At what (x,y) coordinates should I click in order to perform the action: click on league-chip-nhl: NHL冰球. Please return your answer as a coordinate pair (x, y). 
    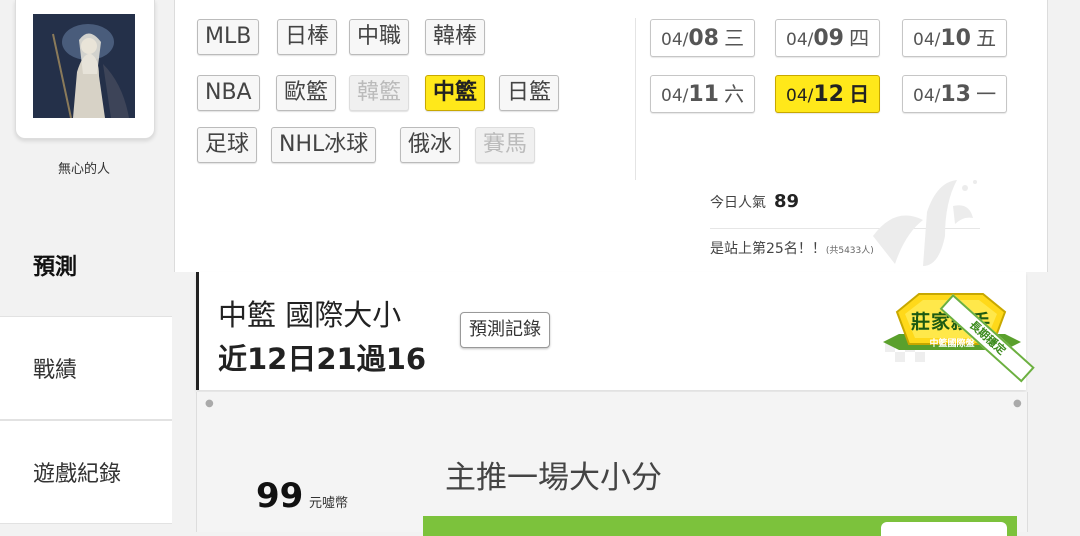
    Looking at the image, I should click on (324, 145).